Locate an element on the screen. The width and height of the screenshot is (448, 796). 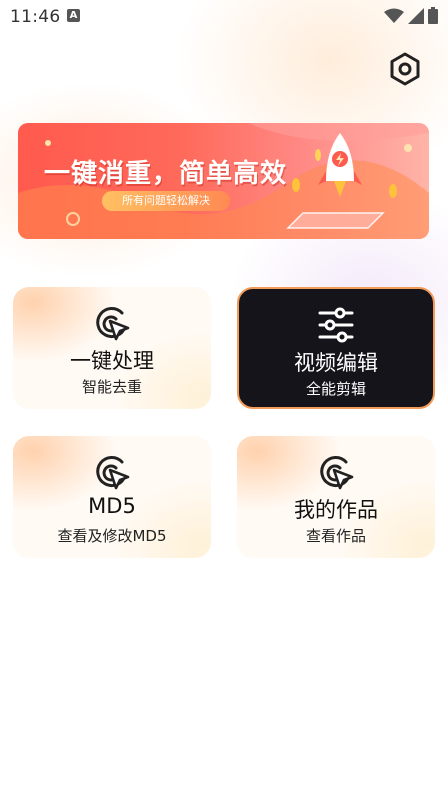
settings-button is located at coordinates (405, 69).